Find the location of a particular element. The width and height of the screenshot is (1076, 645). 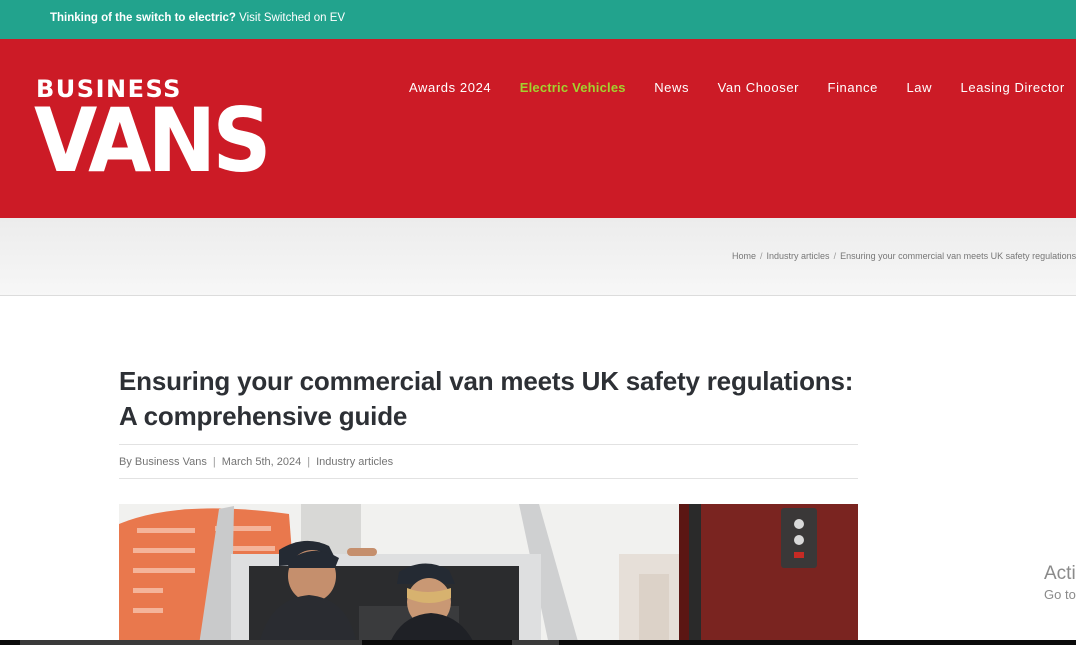

horizontal-scrollbar is located at coordinates (538, 642).